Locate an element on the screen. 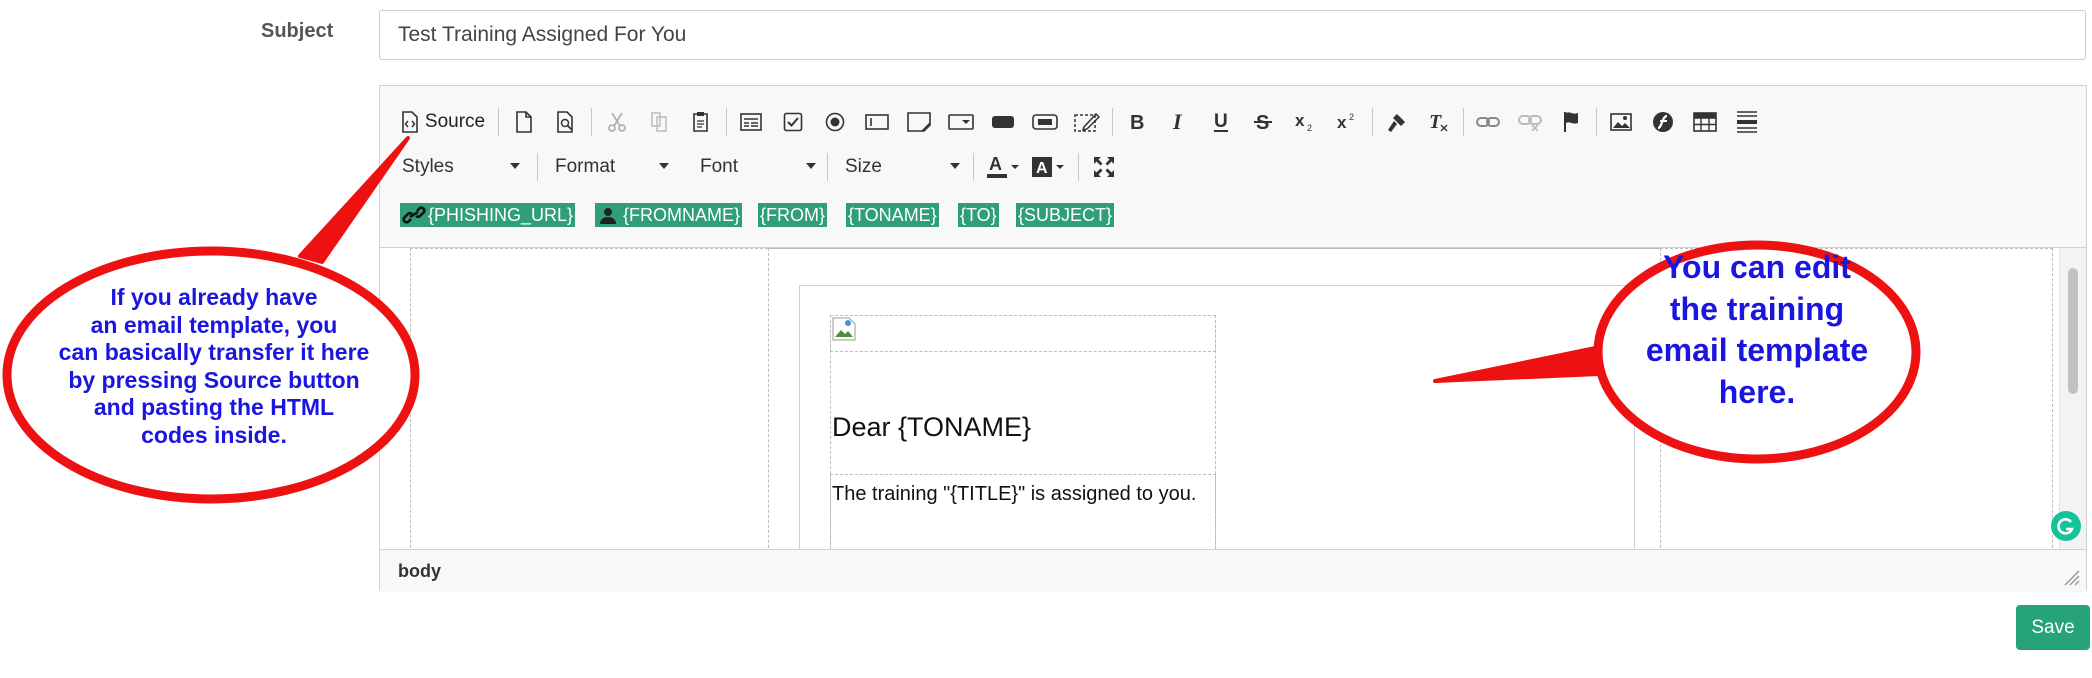  styles-dropdown: Styles is located at coordinates (461, 167).